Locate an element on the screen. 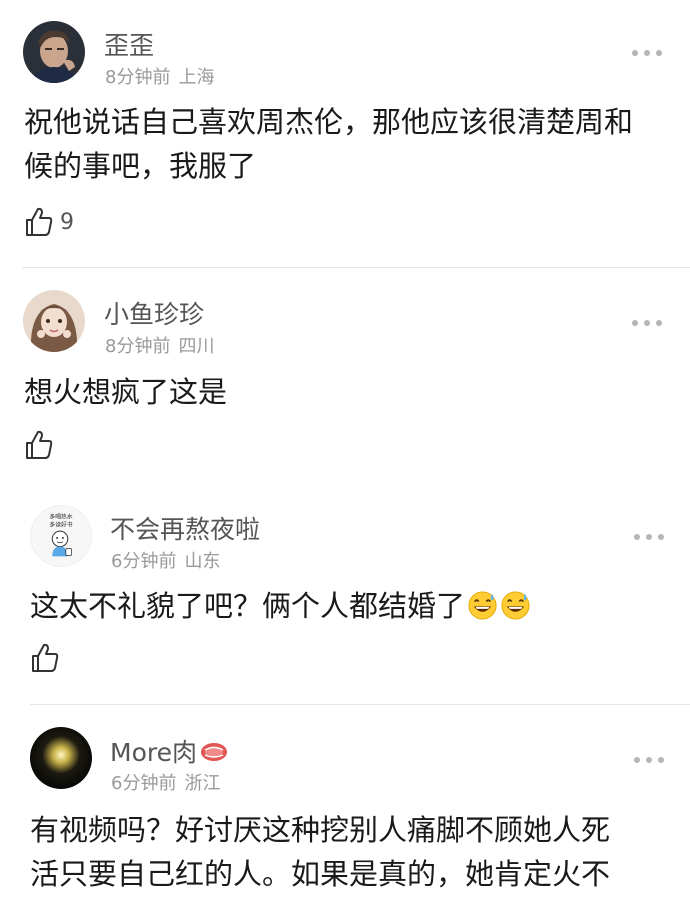 The height and width of the screenshot is (906, 690). comment-text: 祝他说话自己喜欢周杰伦，那他应该很清楚周和候的事吧，我服了 is located at coordinates (329, 144).